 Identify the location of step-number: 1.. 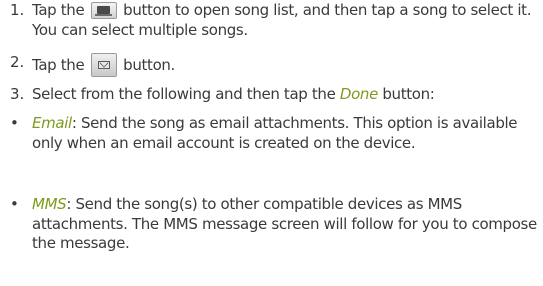
(17, 10).